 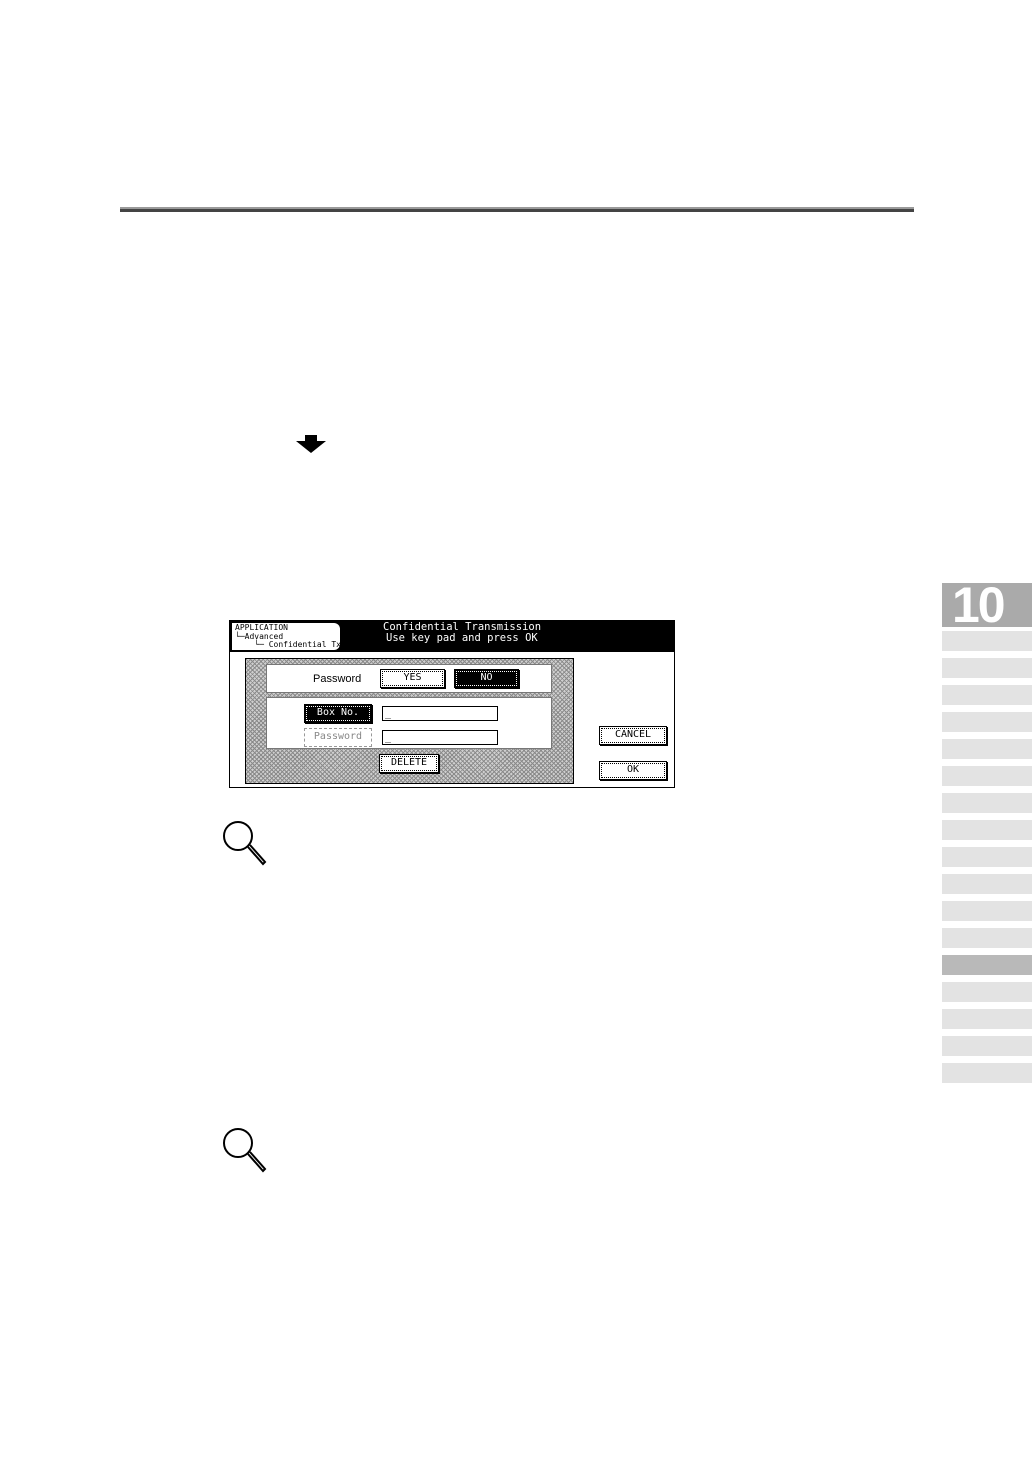 I want to click on header-rule, so click(x=517, y=209).